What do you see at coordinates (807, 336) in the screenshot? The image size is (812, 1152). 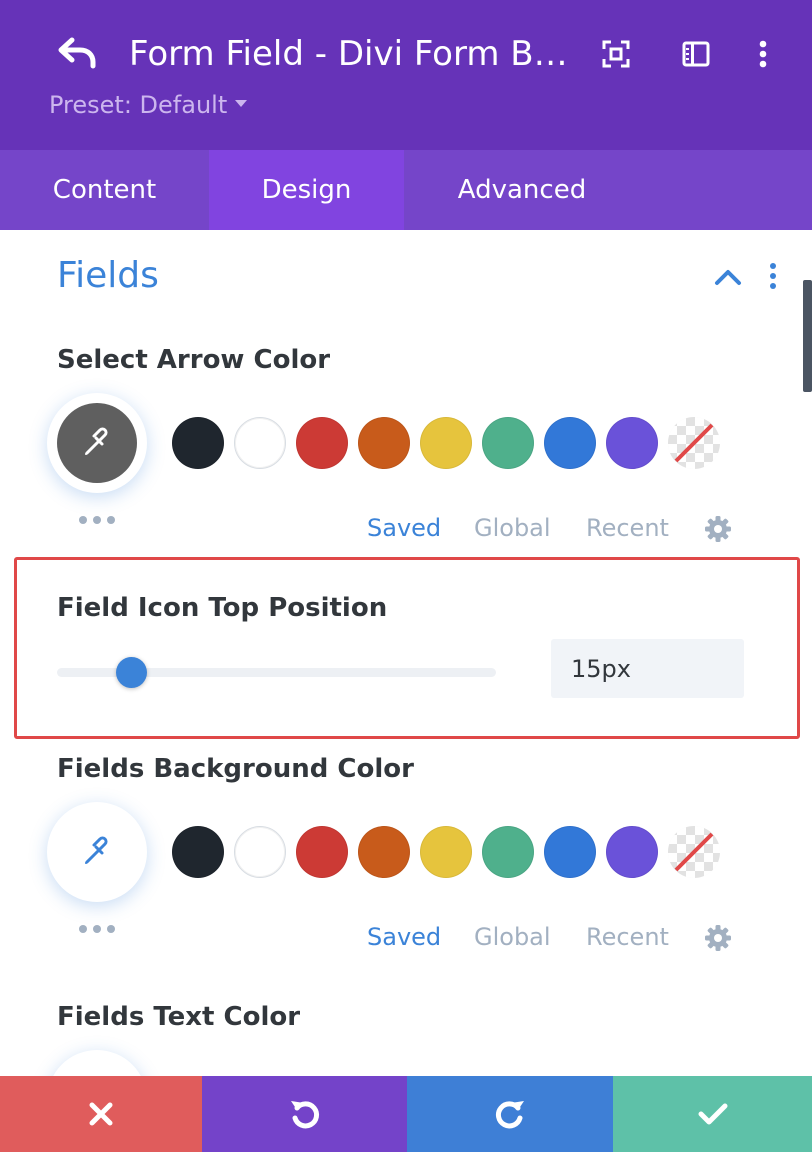 I see `scrollbar-thumb` at bounding box center [807, 336].